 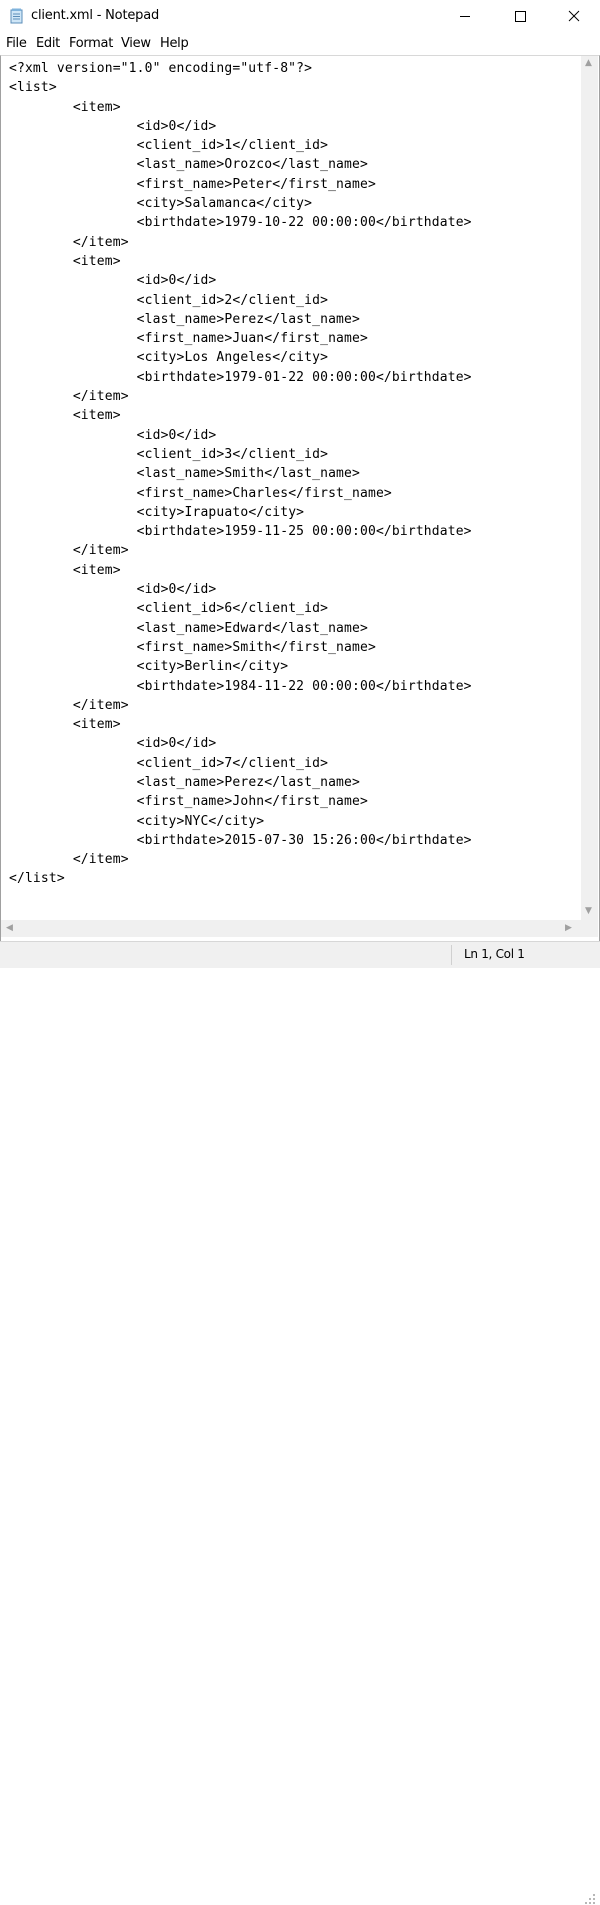 I want to click on scroll-up-icon: ▲, so click(x=588, y=63).